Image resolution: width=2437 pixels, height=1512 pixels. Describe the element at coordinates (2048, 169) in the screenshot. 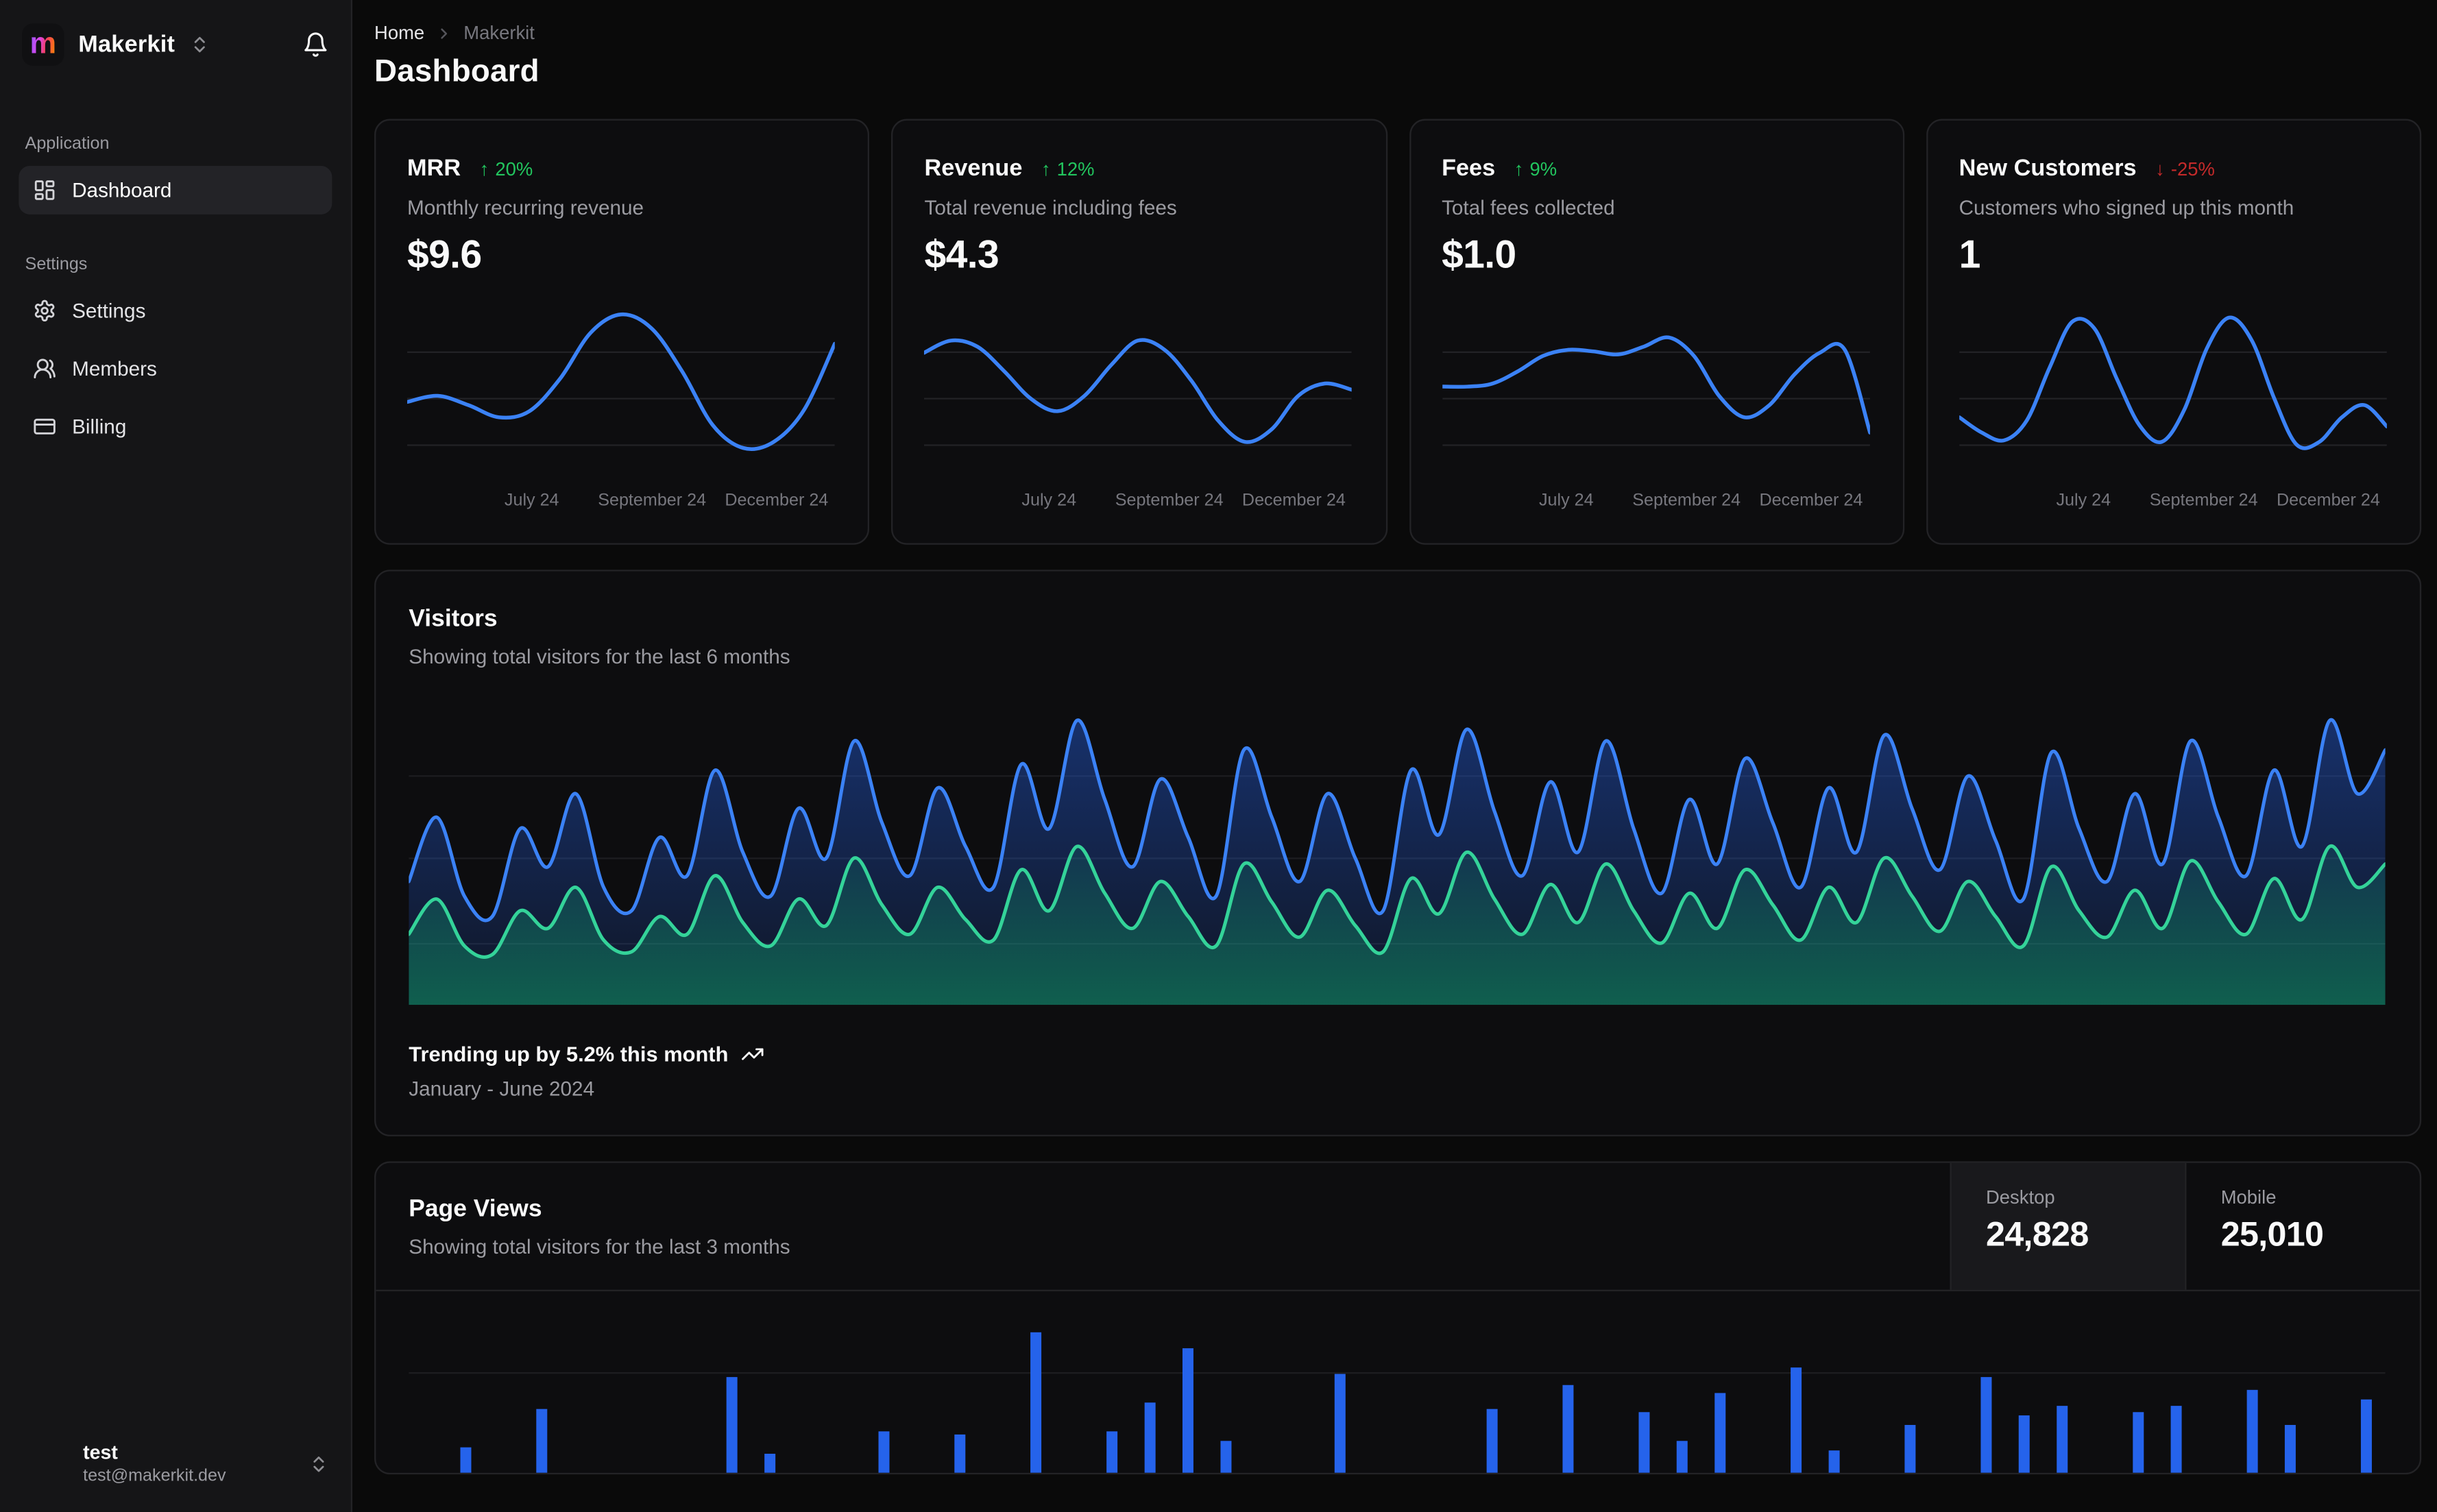

I see `stat-title: New Customers` at that location.